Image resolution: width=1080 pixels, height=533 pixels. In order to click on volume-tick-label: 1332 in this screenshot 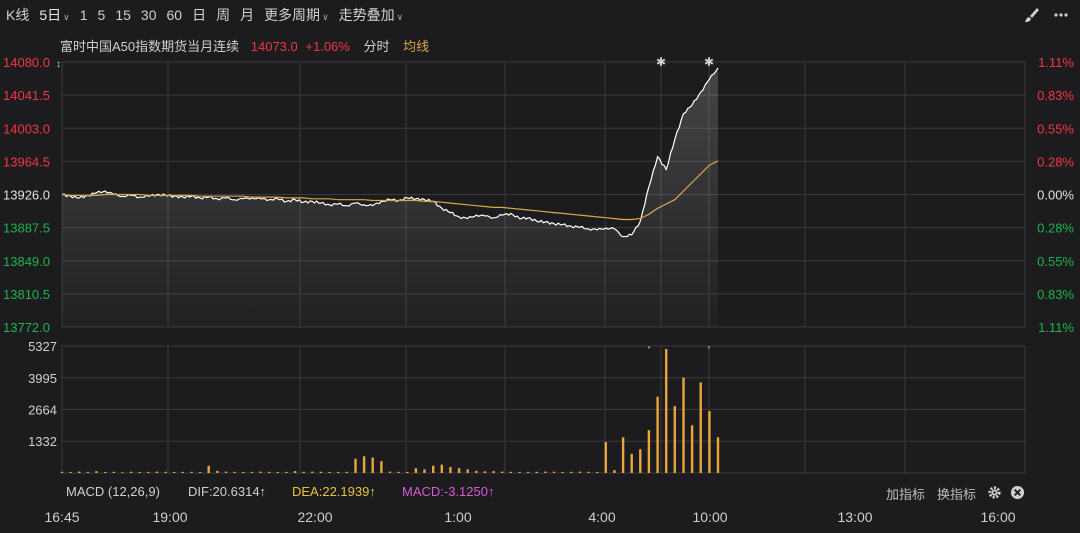, I will do `click(42, 441)`.